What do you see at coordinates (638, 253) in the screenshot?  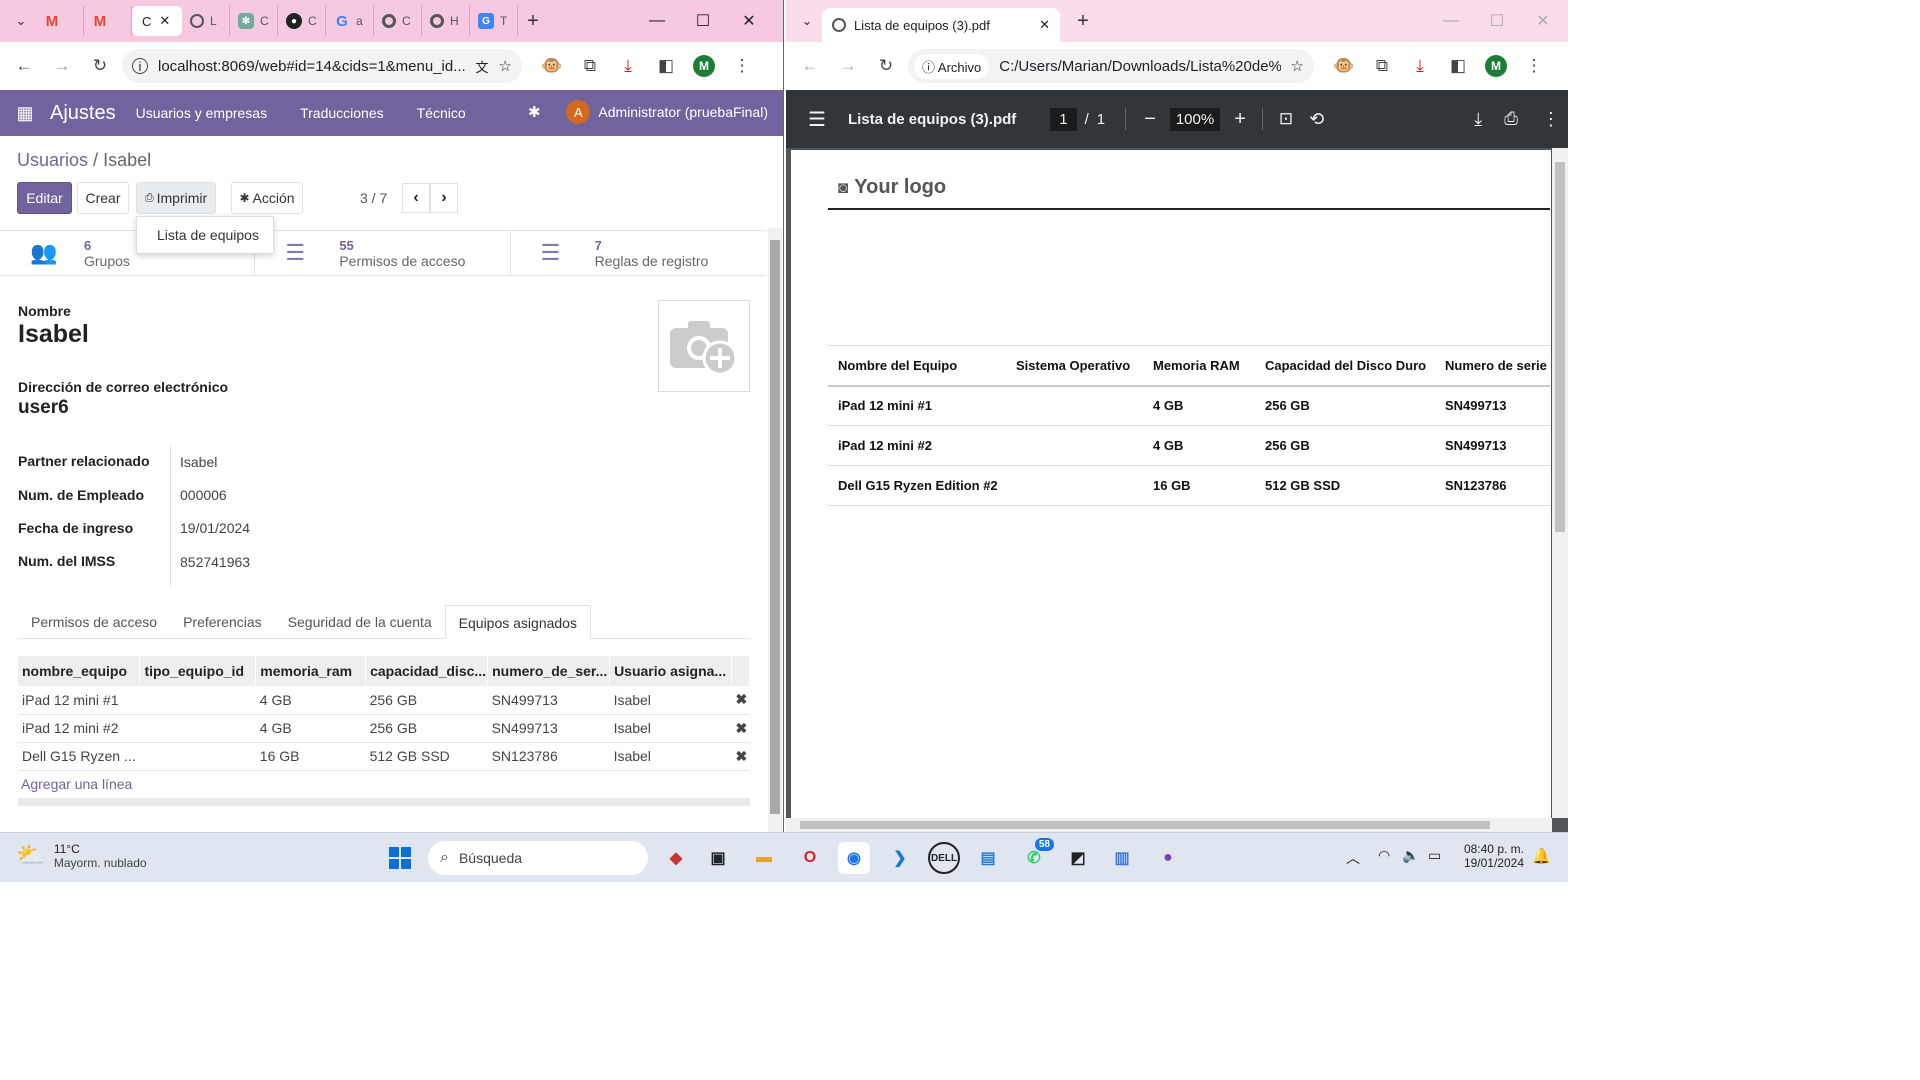 I see `stat-record-rules: ☰ 7 Reglas de registro` at bounding box center [638, 253].